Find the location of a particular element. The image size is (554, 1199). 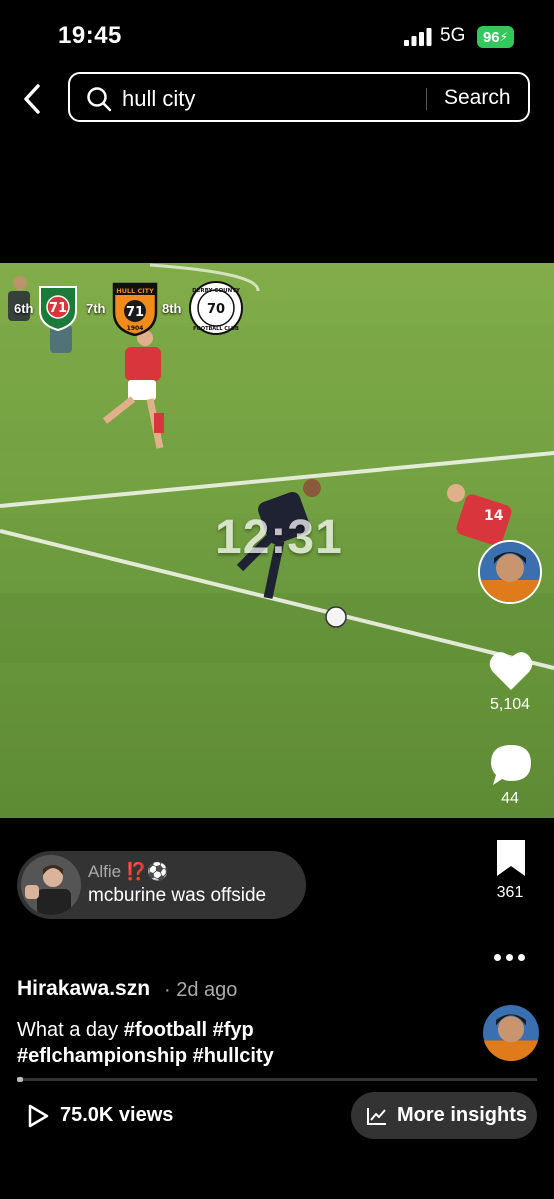

save-count: 361 is located at coordinates (510, 892).